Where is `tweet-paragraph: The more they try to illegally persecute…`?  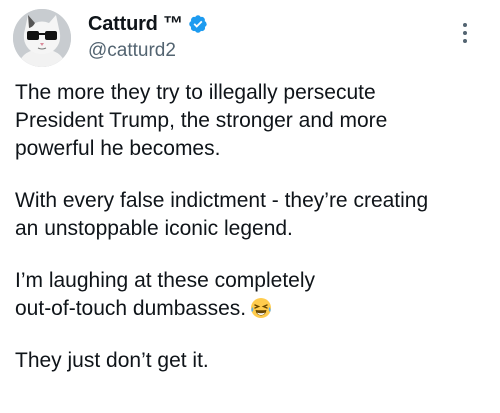 tweet-paragraph: The more they try to illegally persecute… is located at coordinates (201, 120).